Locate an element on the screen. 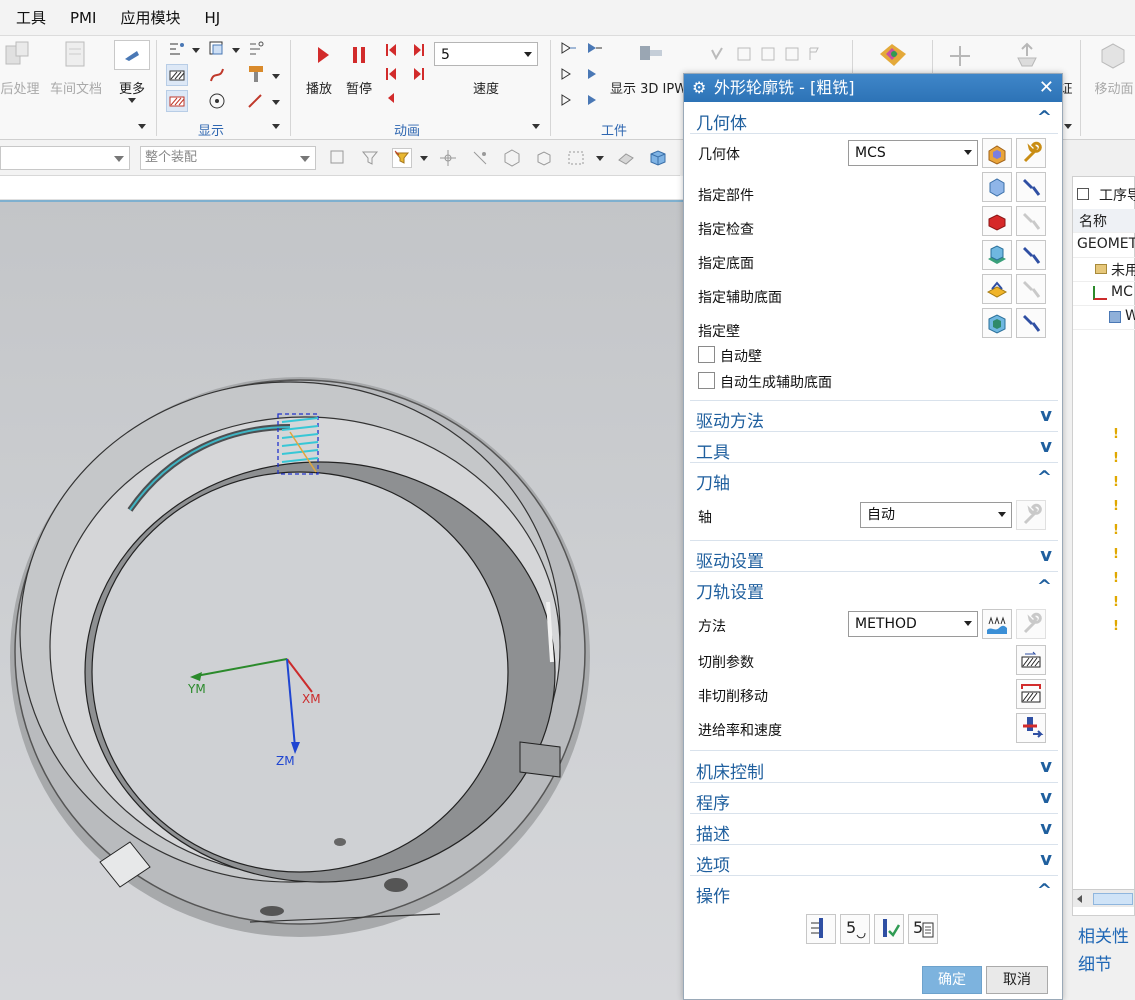  horizontal-scrollbar is located at coordinates (1103, 898).